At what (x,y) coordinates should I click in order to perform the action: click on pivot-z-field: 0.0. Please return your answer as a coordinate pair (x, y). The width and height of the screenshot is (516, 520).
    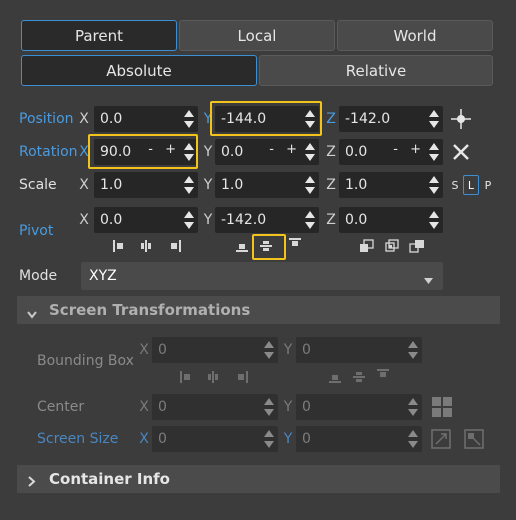
    Looking at the image, I should click on (391, 220).